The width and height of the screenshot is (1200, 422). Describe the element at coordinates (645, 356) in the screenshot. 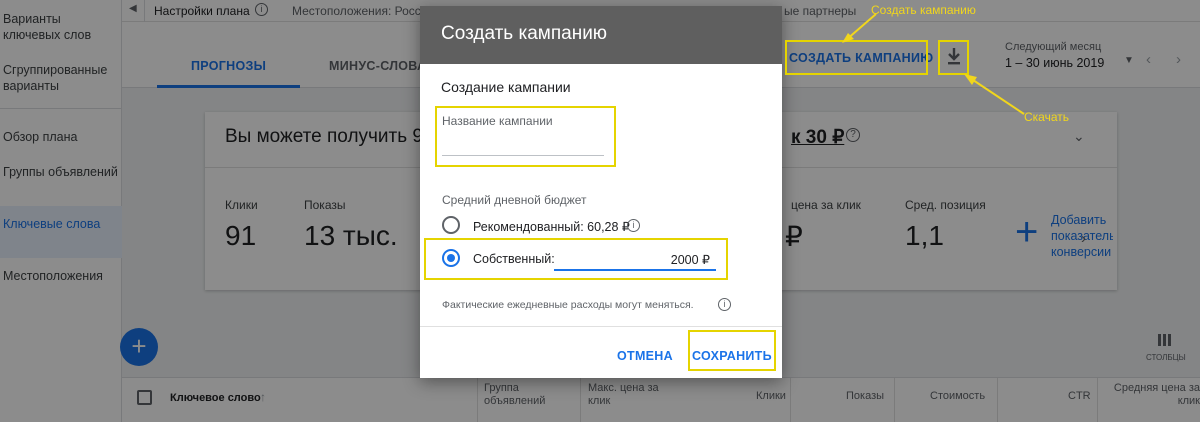

I see `cancel-button: ОТМЕНА` at that location.